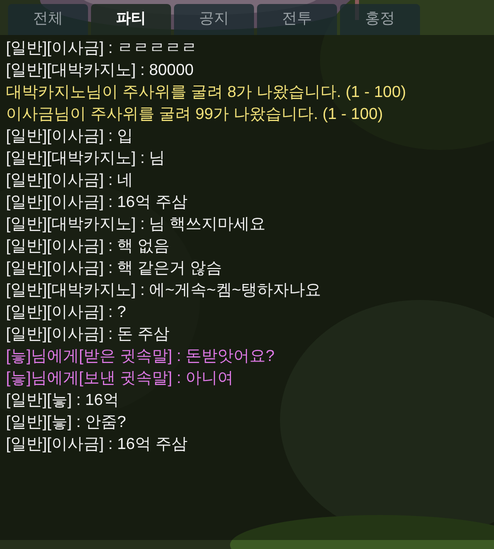  What do you see at coordinates (102, 49) in the screenshot?
I see `chat-message: [일반][이사금] : ㄹㄹㄹㄹㄹ` at bounding box center [102, 49].